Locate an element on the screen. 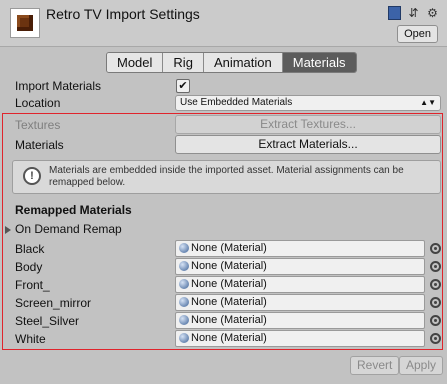  on-demand-remap-foldout: On Demand Remap is located at coordinates (63, 229).